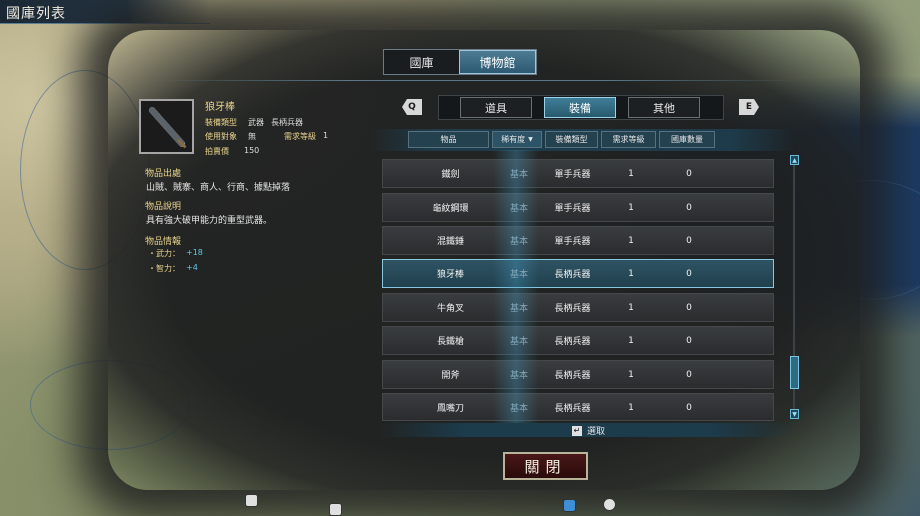  Describe the element at coordinates (163, 207) in the screenshot. I see `desc-heading: 物品說明` at that location.